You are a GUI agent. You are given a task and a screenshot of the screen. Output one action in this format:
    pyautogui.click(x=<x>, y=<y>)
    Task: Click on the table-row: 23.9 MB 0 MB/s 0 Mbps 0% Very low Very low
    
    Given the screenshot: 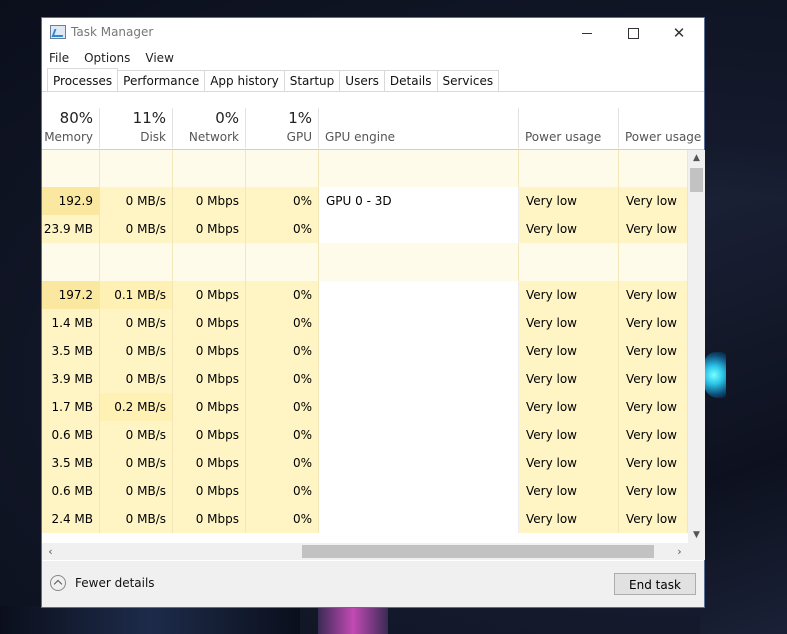 What is the action you would take?
    pyautogui.click(x=365, y=229)
    